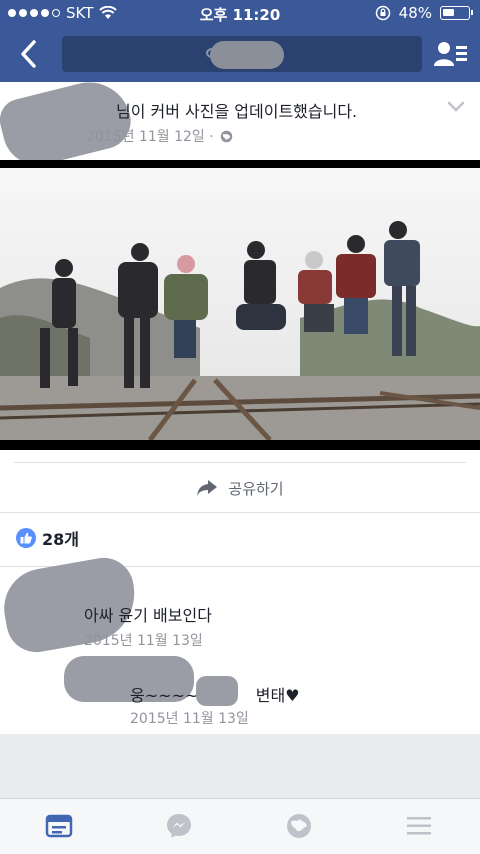  What do you see at coordinates (237, 111) in the screenshot?
I see `post-title: 님이 커버 사진을 업데이트했습니다.` at bounding box center [237, 111].